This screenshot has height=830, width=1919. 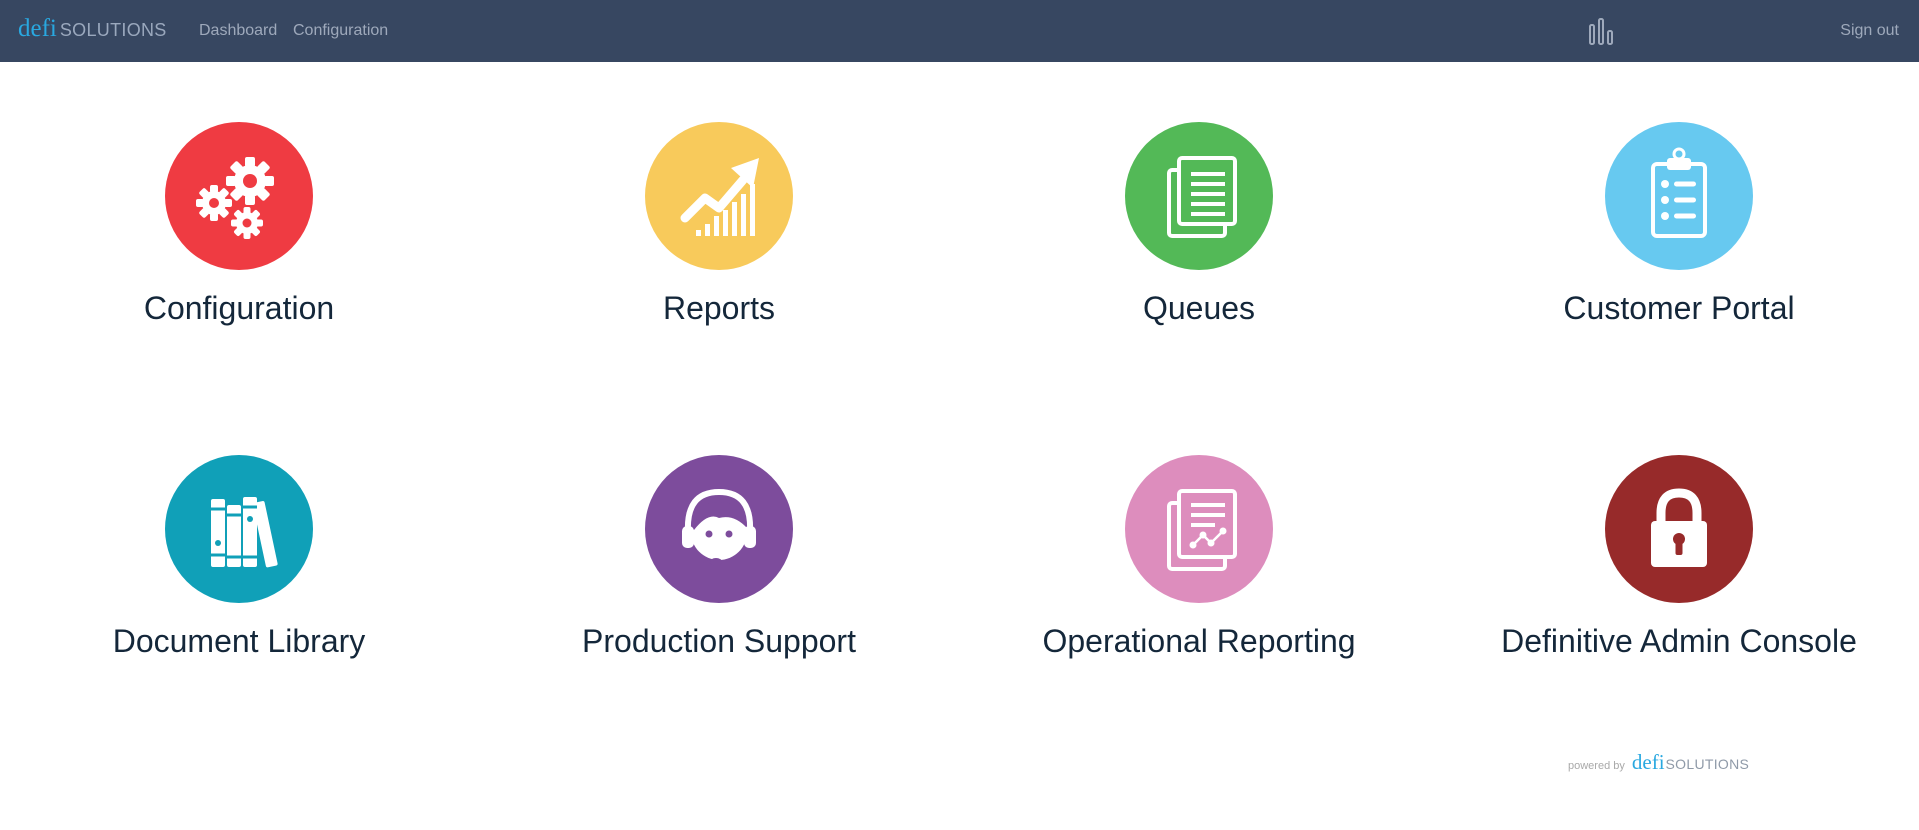 I want to click on tile-queues: Queues, so click(x=1199, y=247).